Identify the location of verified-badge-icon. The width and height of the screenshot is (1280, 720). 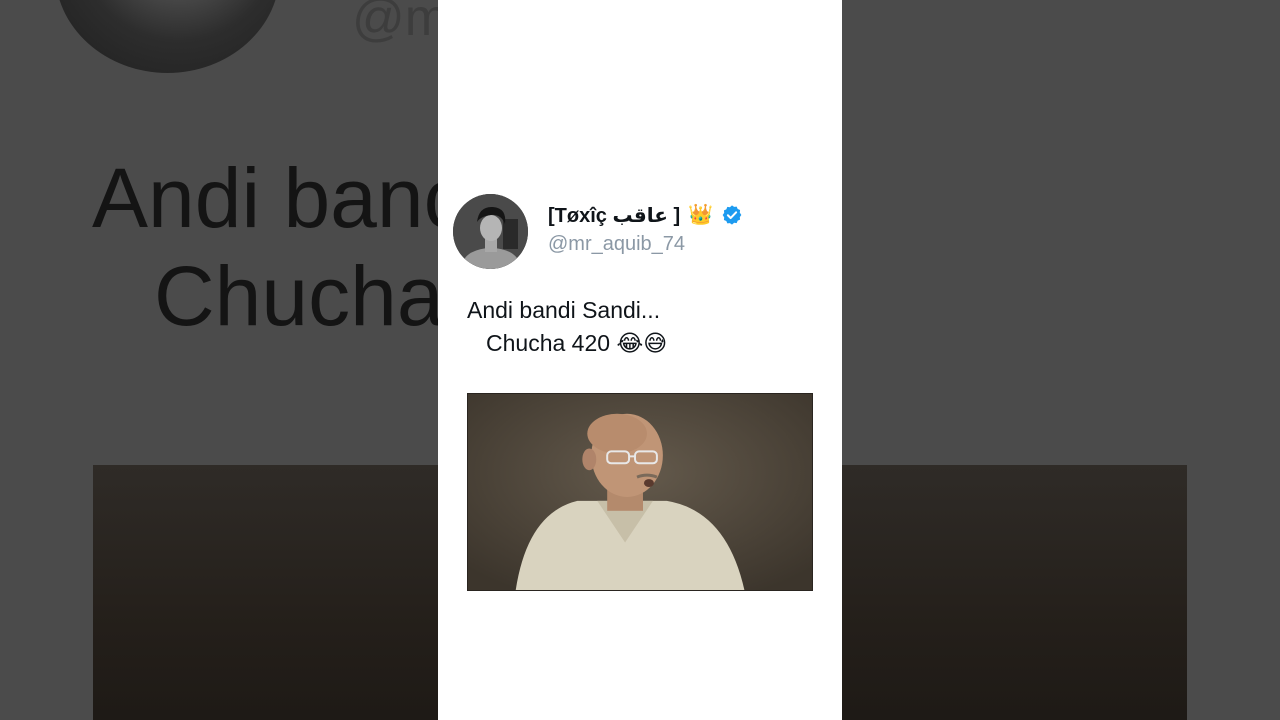
(732, 215).